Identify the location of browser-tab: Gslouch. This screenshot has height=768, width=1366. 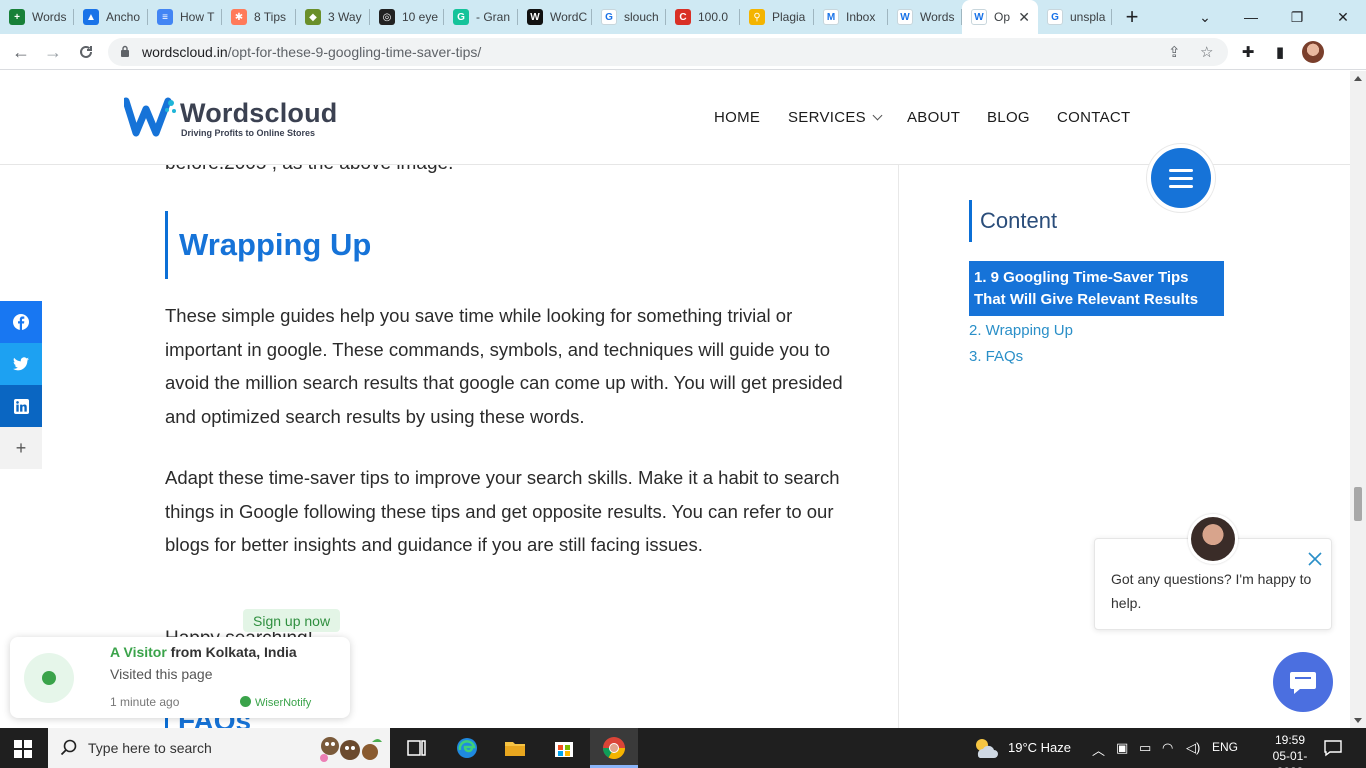
(629, 17).